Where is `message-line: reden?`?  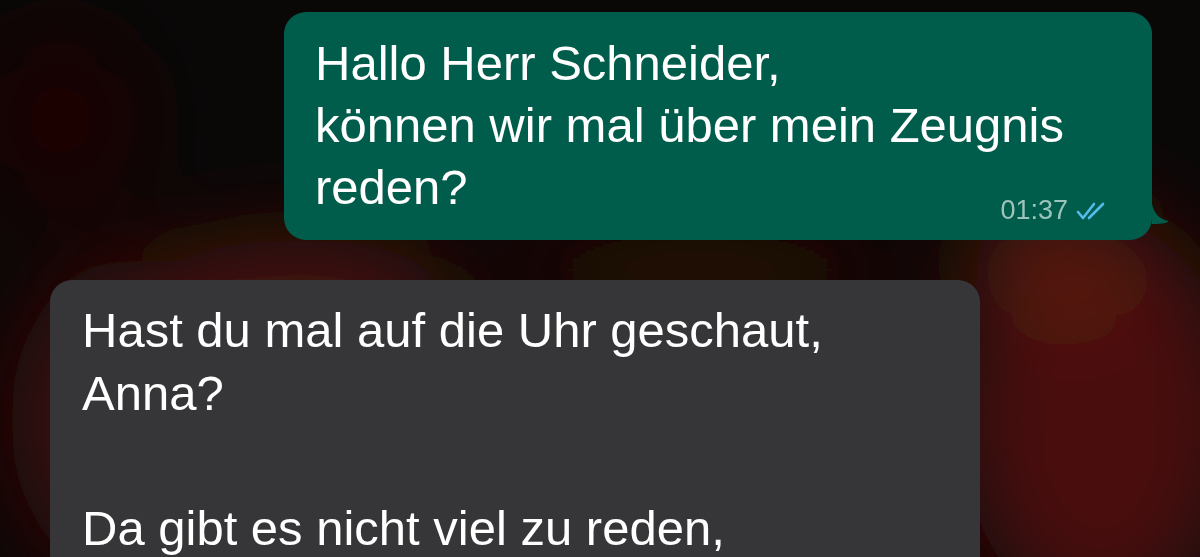
message-line: reden? is located at coordinates (391, 187).